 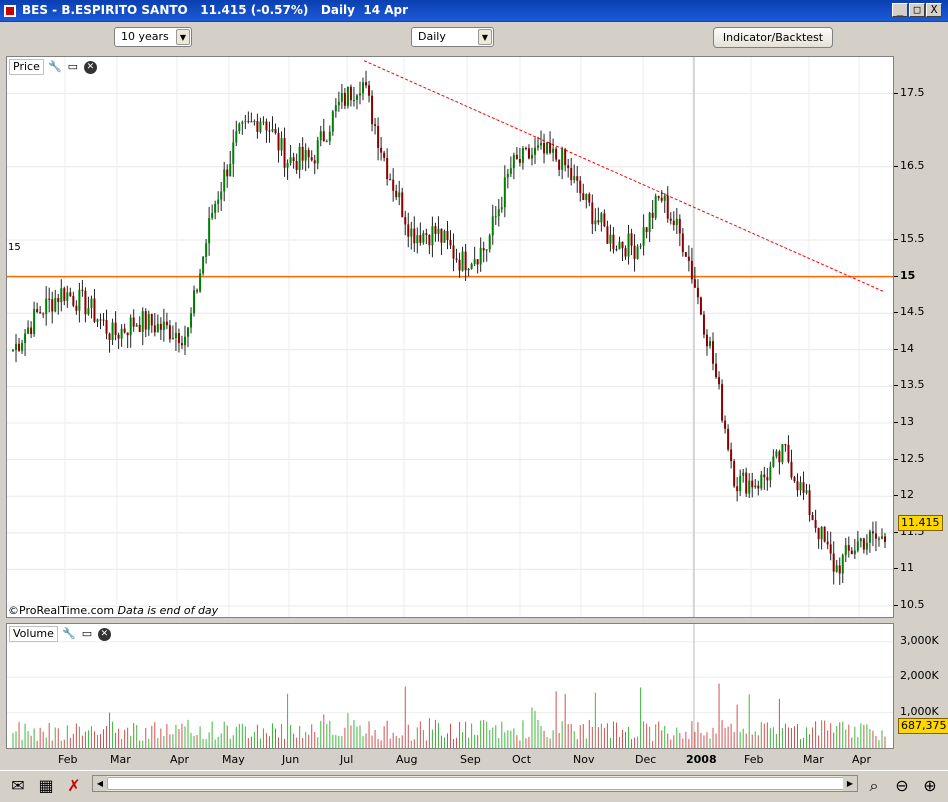 I want to click on zoom-fit-icon: ⌕, so click(x=874, y=786).